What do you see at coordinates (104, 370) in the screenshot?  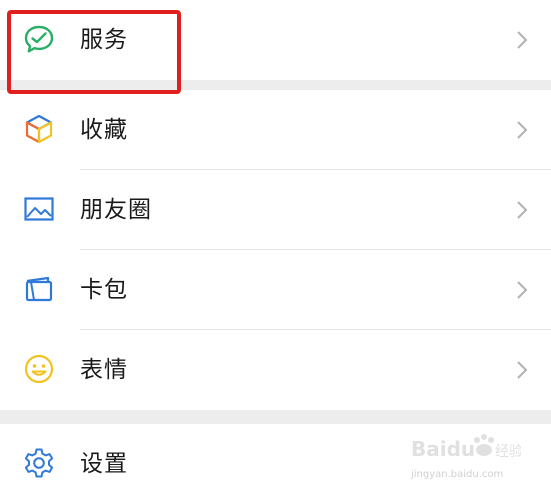 I see `menu-item-label: 表情` at bounding box center [104, 370].